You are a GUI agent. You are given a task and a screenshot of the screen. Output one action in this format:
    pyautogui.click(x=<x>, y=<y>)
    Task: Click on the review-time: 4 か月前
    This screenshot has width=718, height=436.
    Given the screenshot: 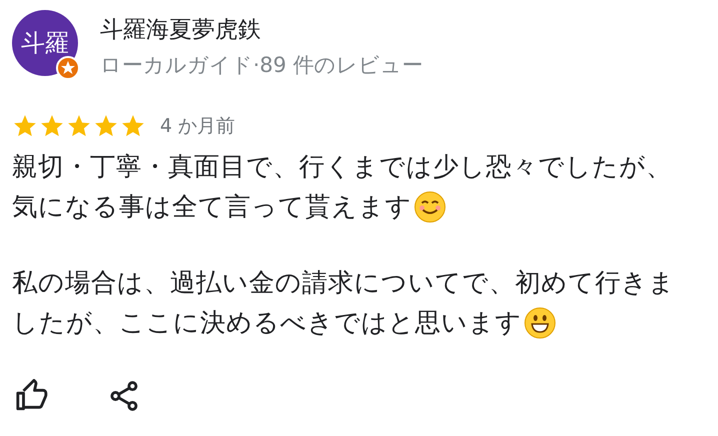 What is the action you would take?
    pyautogui.click(x=198, y=126)
    